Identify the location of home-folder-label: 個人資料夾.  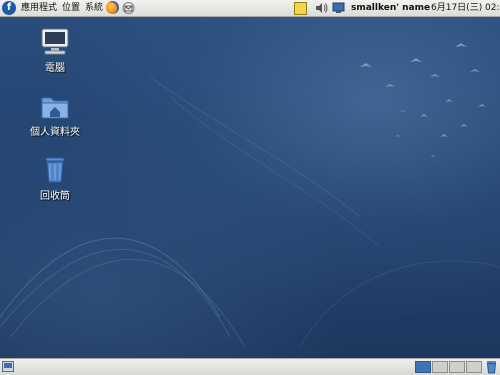
(55, 132).